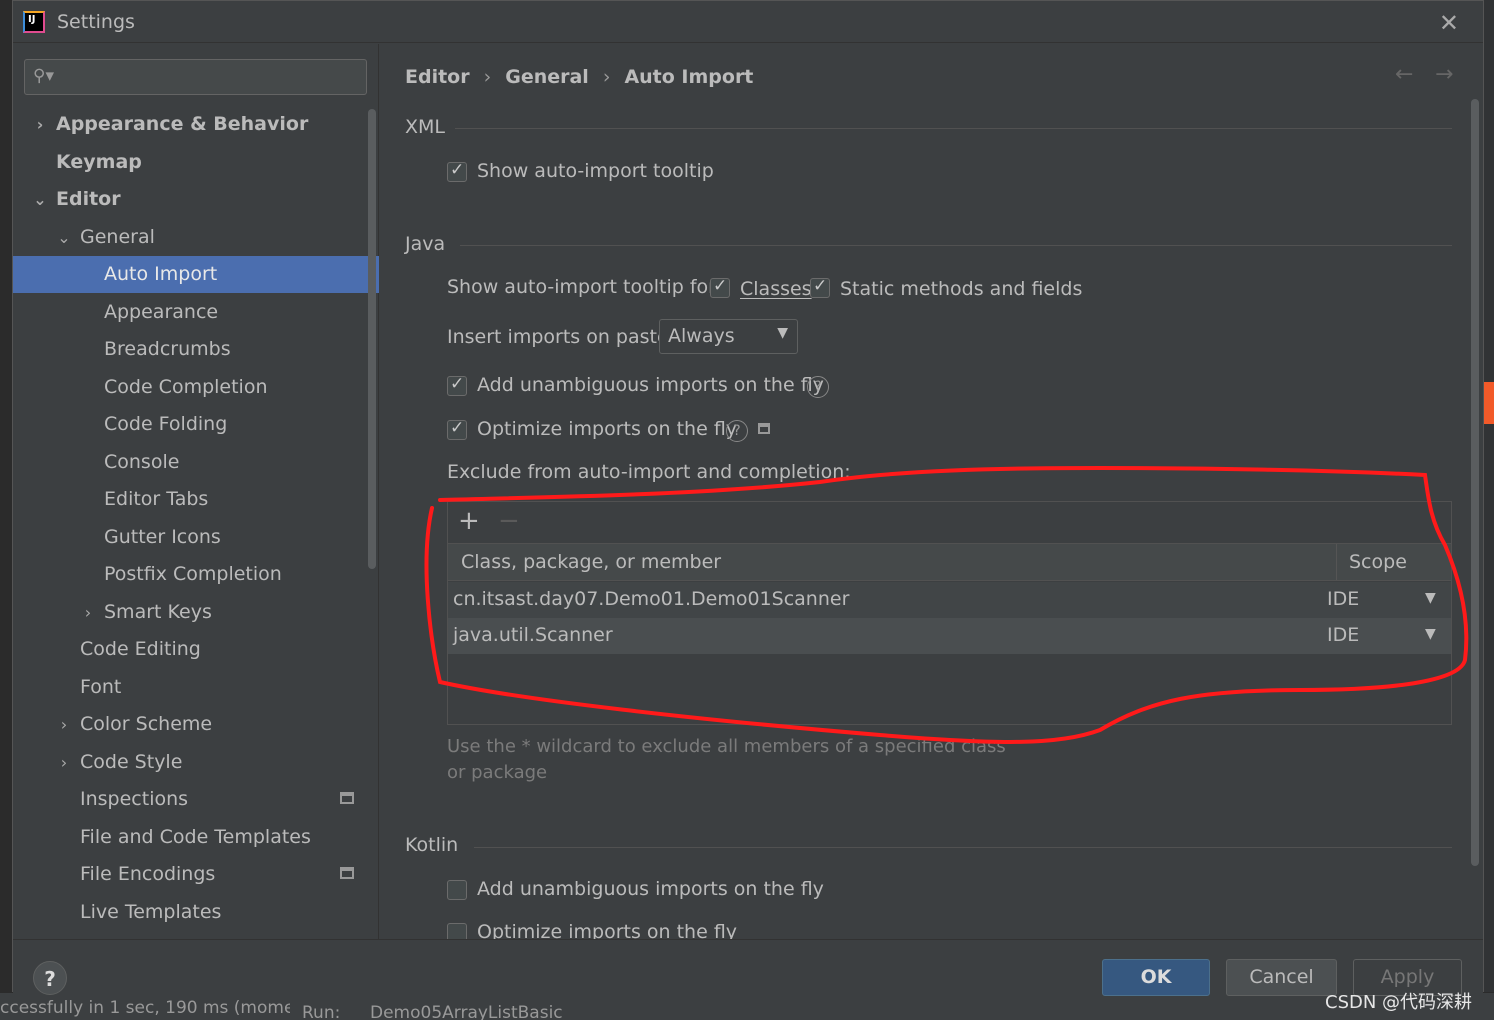  I want to click on breadcrumb: Editor › General › Auto Import, so click(579, 77).